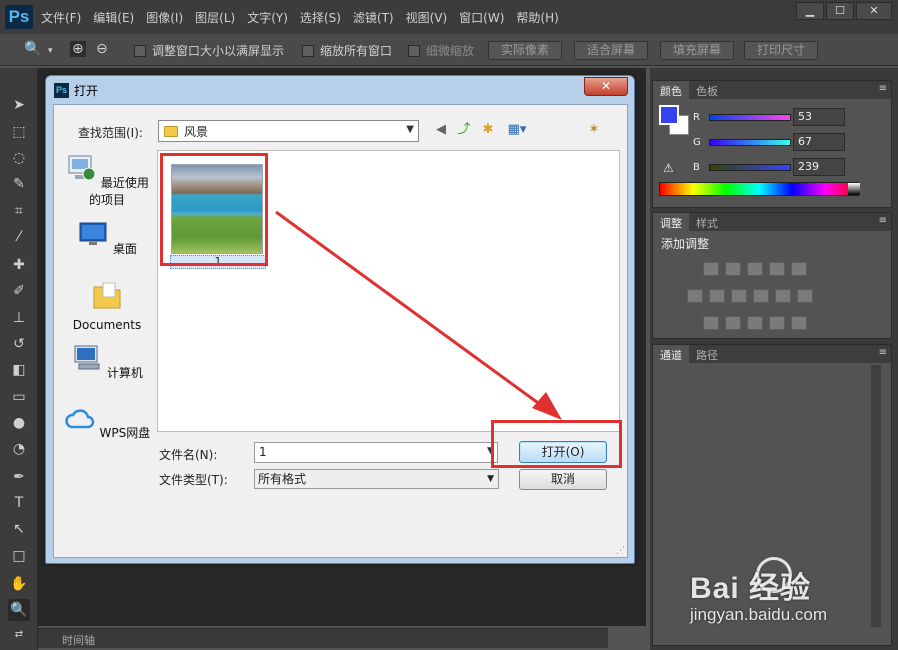 The width and height of the screenshot is (898, 650). What do you see at coordinates (620, 551) in the screenshot?
I see `resize-grip-icon: ⋰` at bounding box center [620, 551].